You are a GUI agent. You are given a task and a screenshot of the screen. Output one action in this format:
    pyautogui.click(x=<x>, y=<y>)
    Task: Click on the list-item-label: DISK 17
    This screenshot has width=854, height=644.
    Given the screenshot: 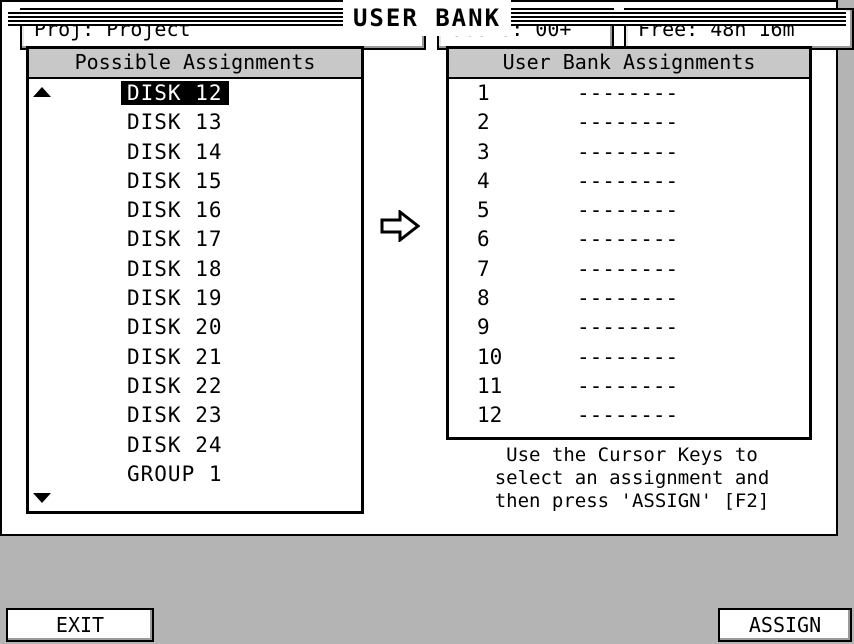 What is the action you would take?
    pyautogui.click(x=175, y=239)
    